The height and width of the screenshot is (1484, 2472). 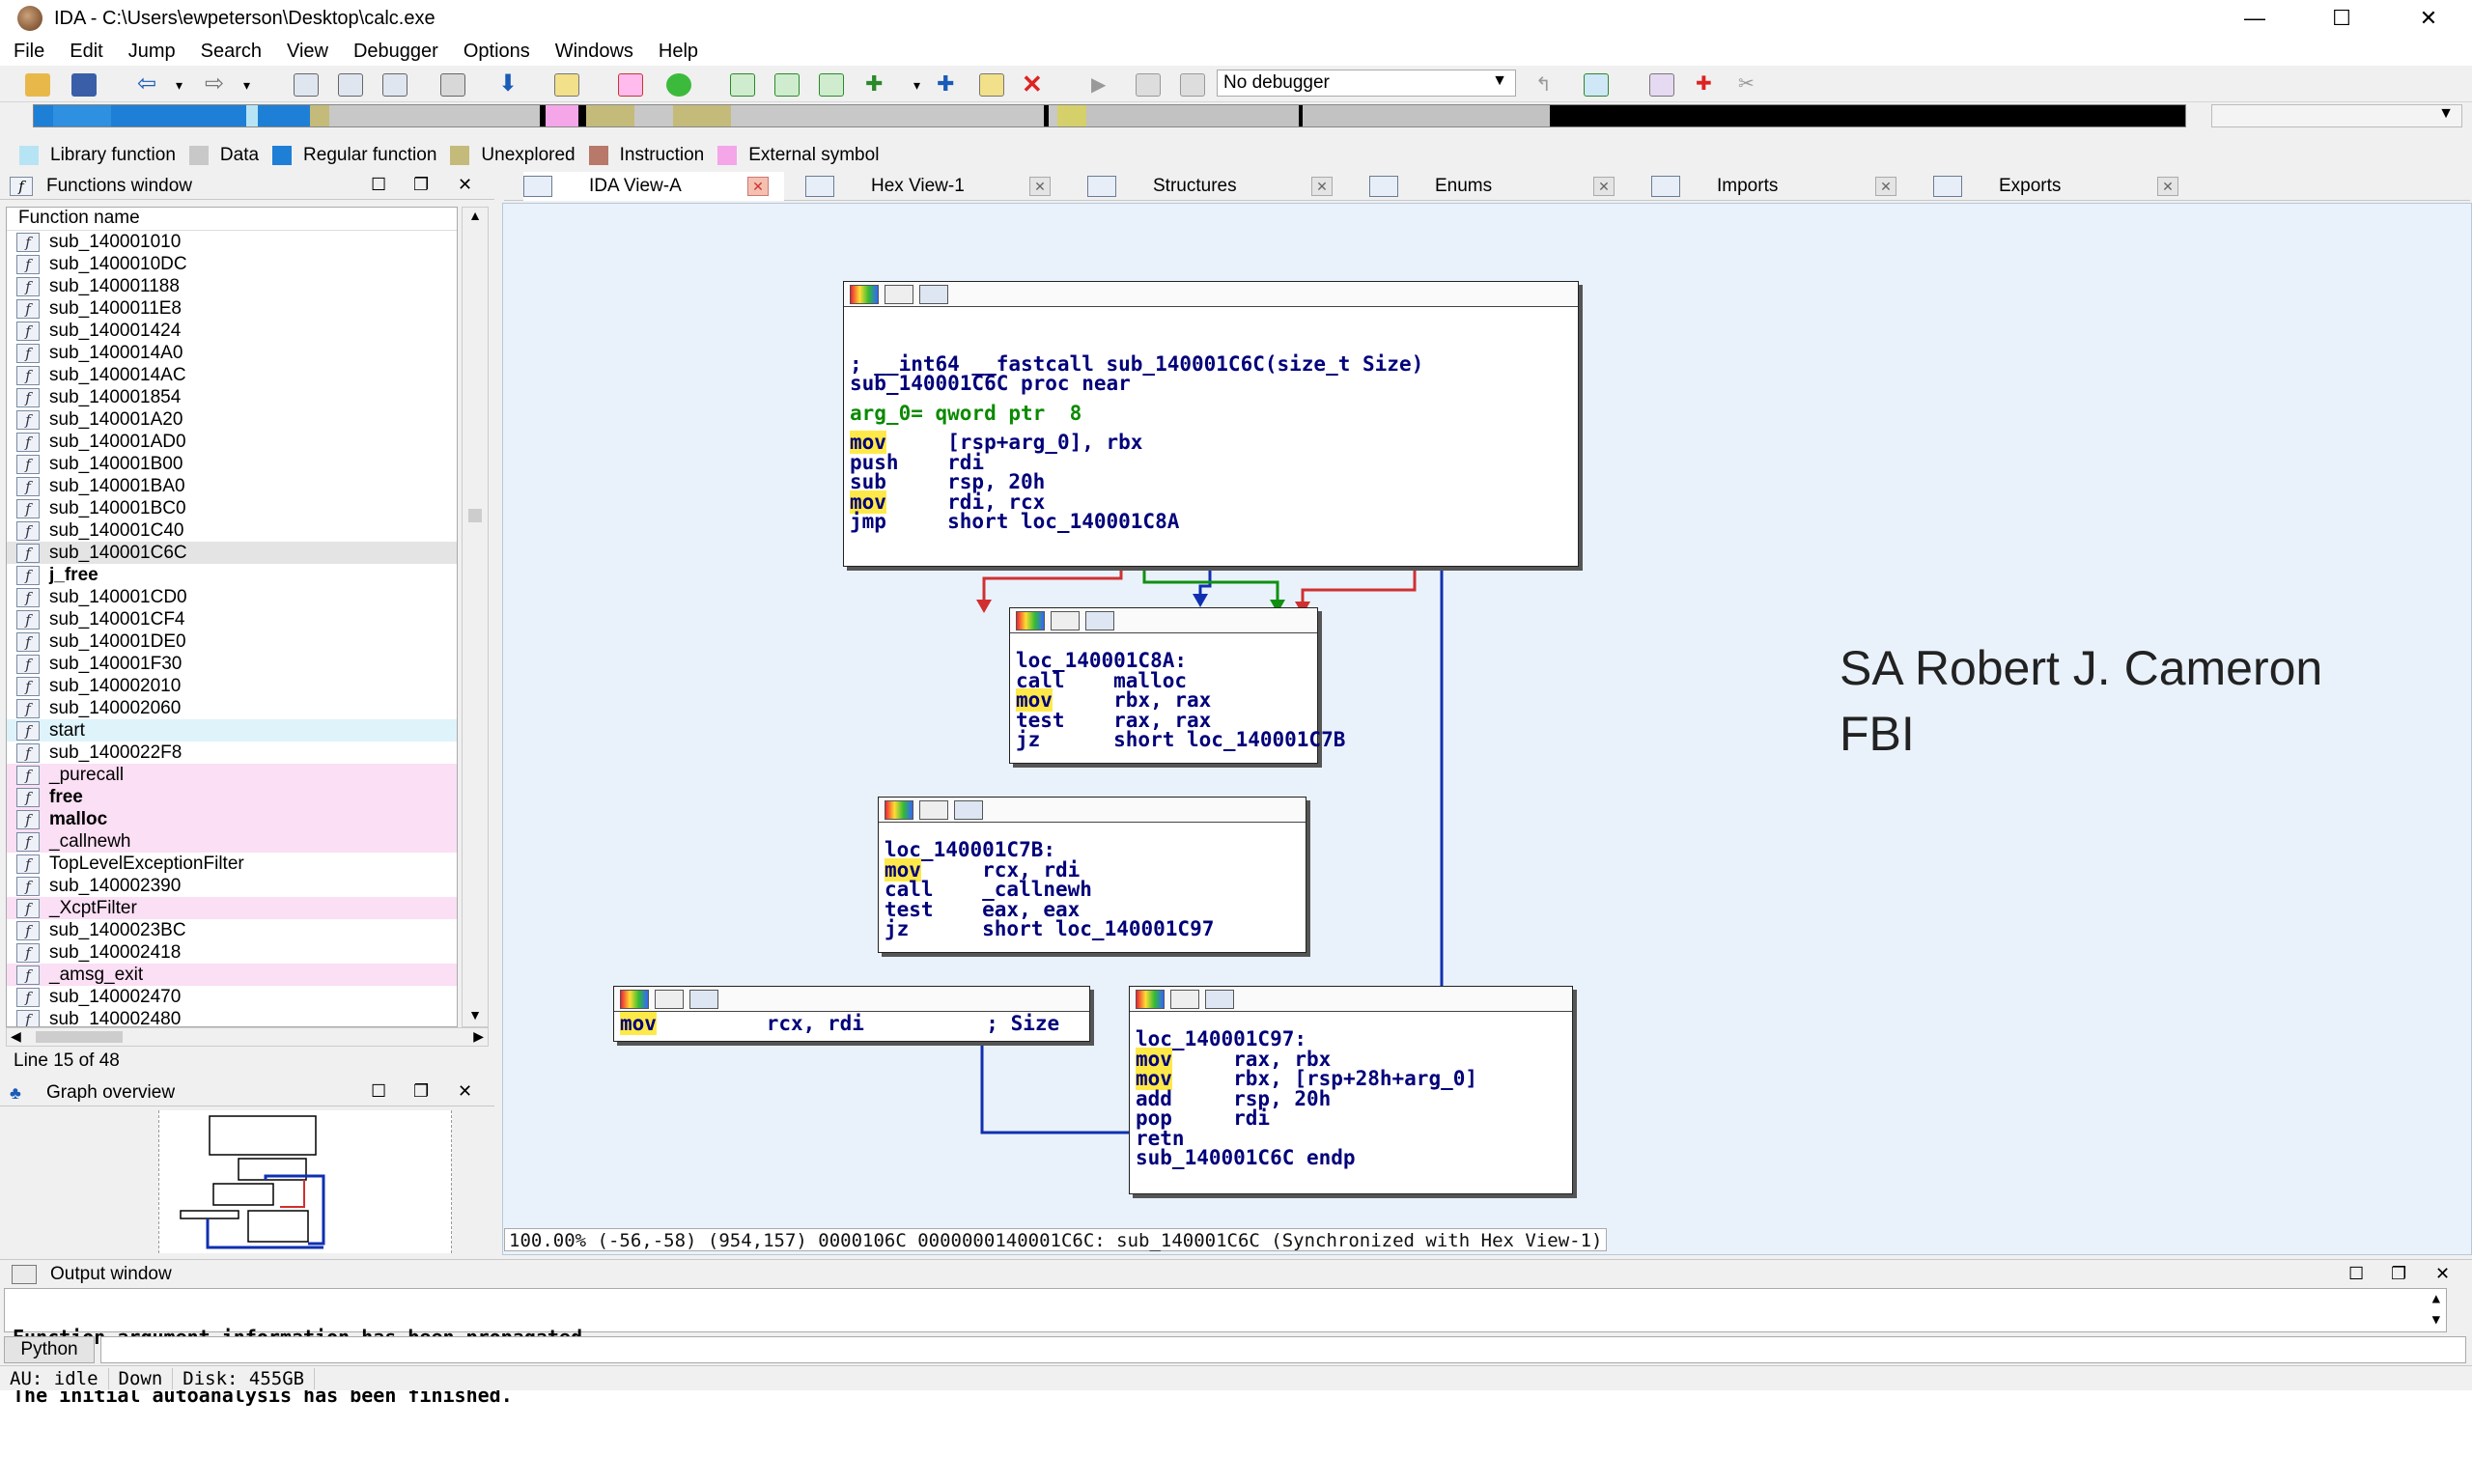 What do you see at coordinates (421, 185) in the screenshot?
I see `panel-float-icon: ❐` at bounding box center [421, 185].